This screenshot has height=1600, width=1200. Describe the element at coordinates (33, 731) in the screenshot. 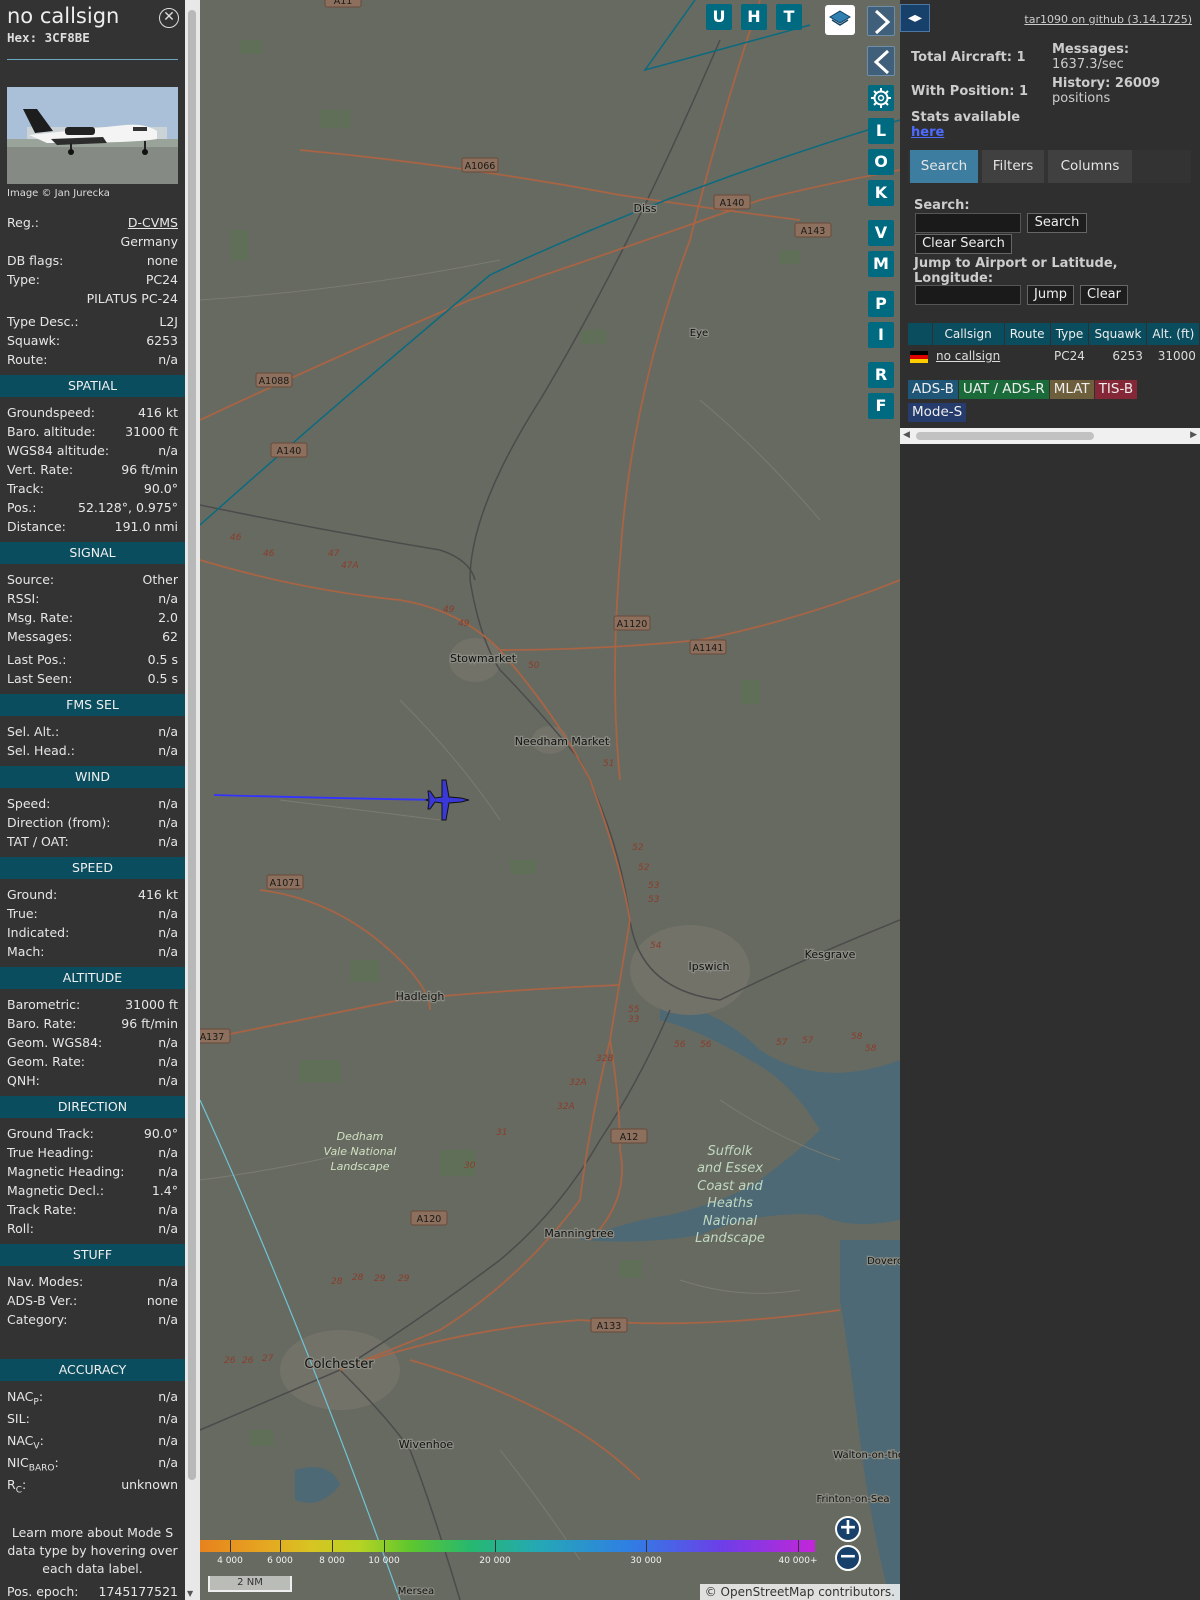

I see `fms-row-0-label: Sel. Alt.:` at that location.